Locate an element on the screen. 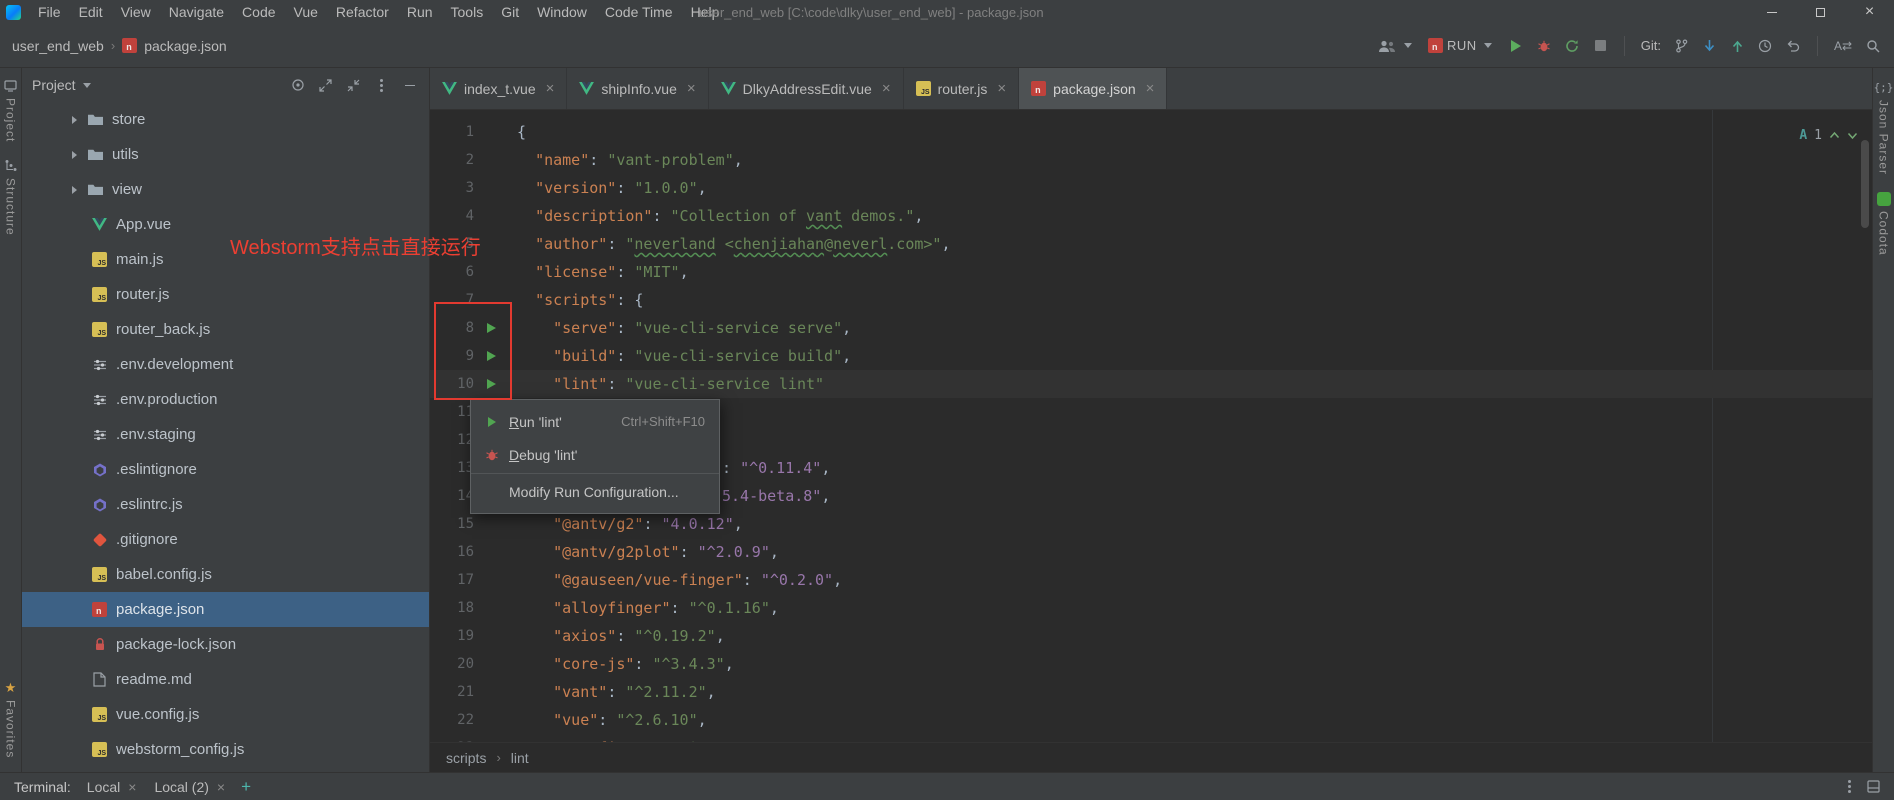 Image resolution: width=1894 pixels, height=800 pixels. menu-code: Code is located at coordinates (258, 12).